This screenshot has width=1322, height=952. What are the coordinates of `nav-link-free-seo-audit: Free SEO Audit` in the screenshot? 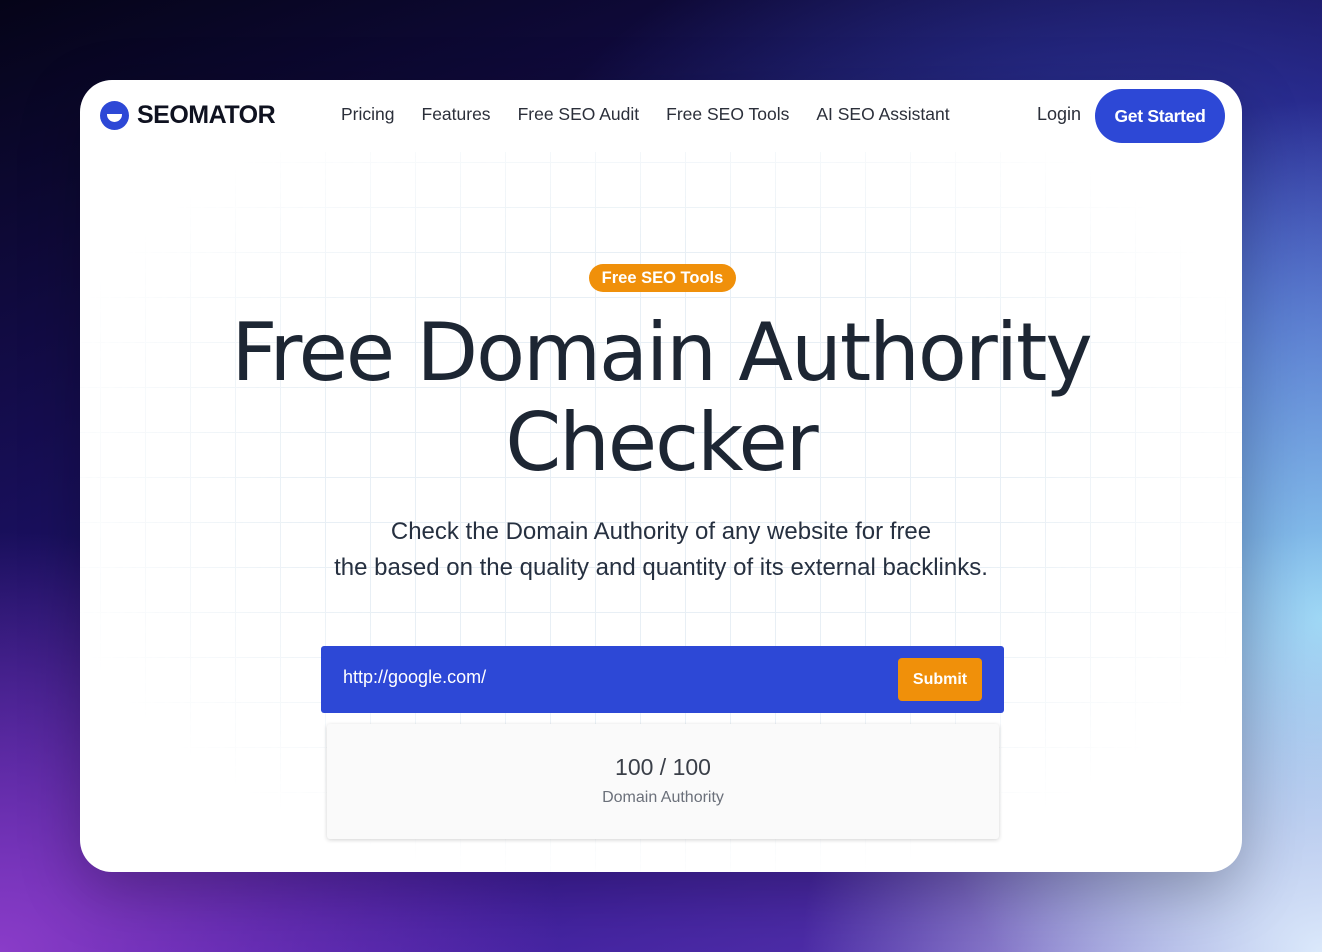 It's located at (579, 114).